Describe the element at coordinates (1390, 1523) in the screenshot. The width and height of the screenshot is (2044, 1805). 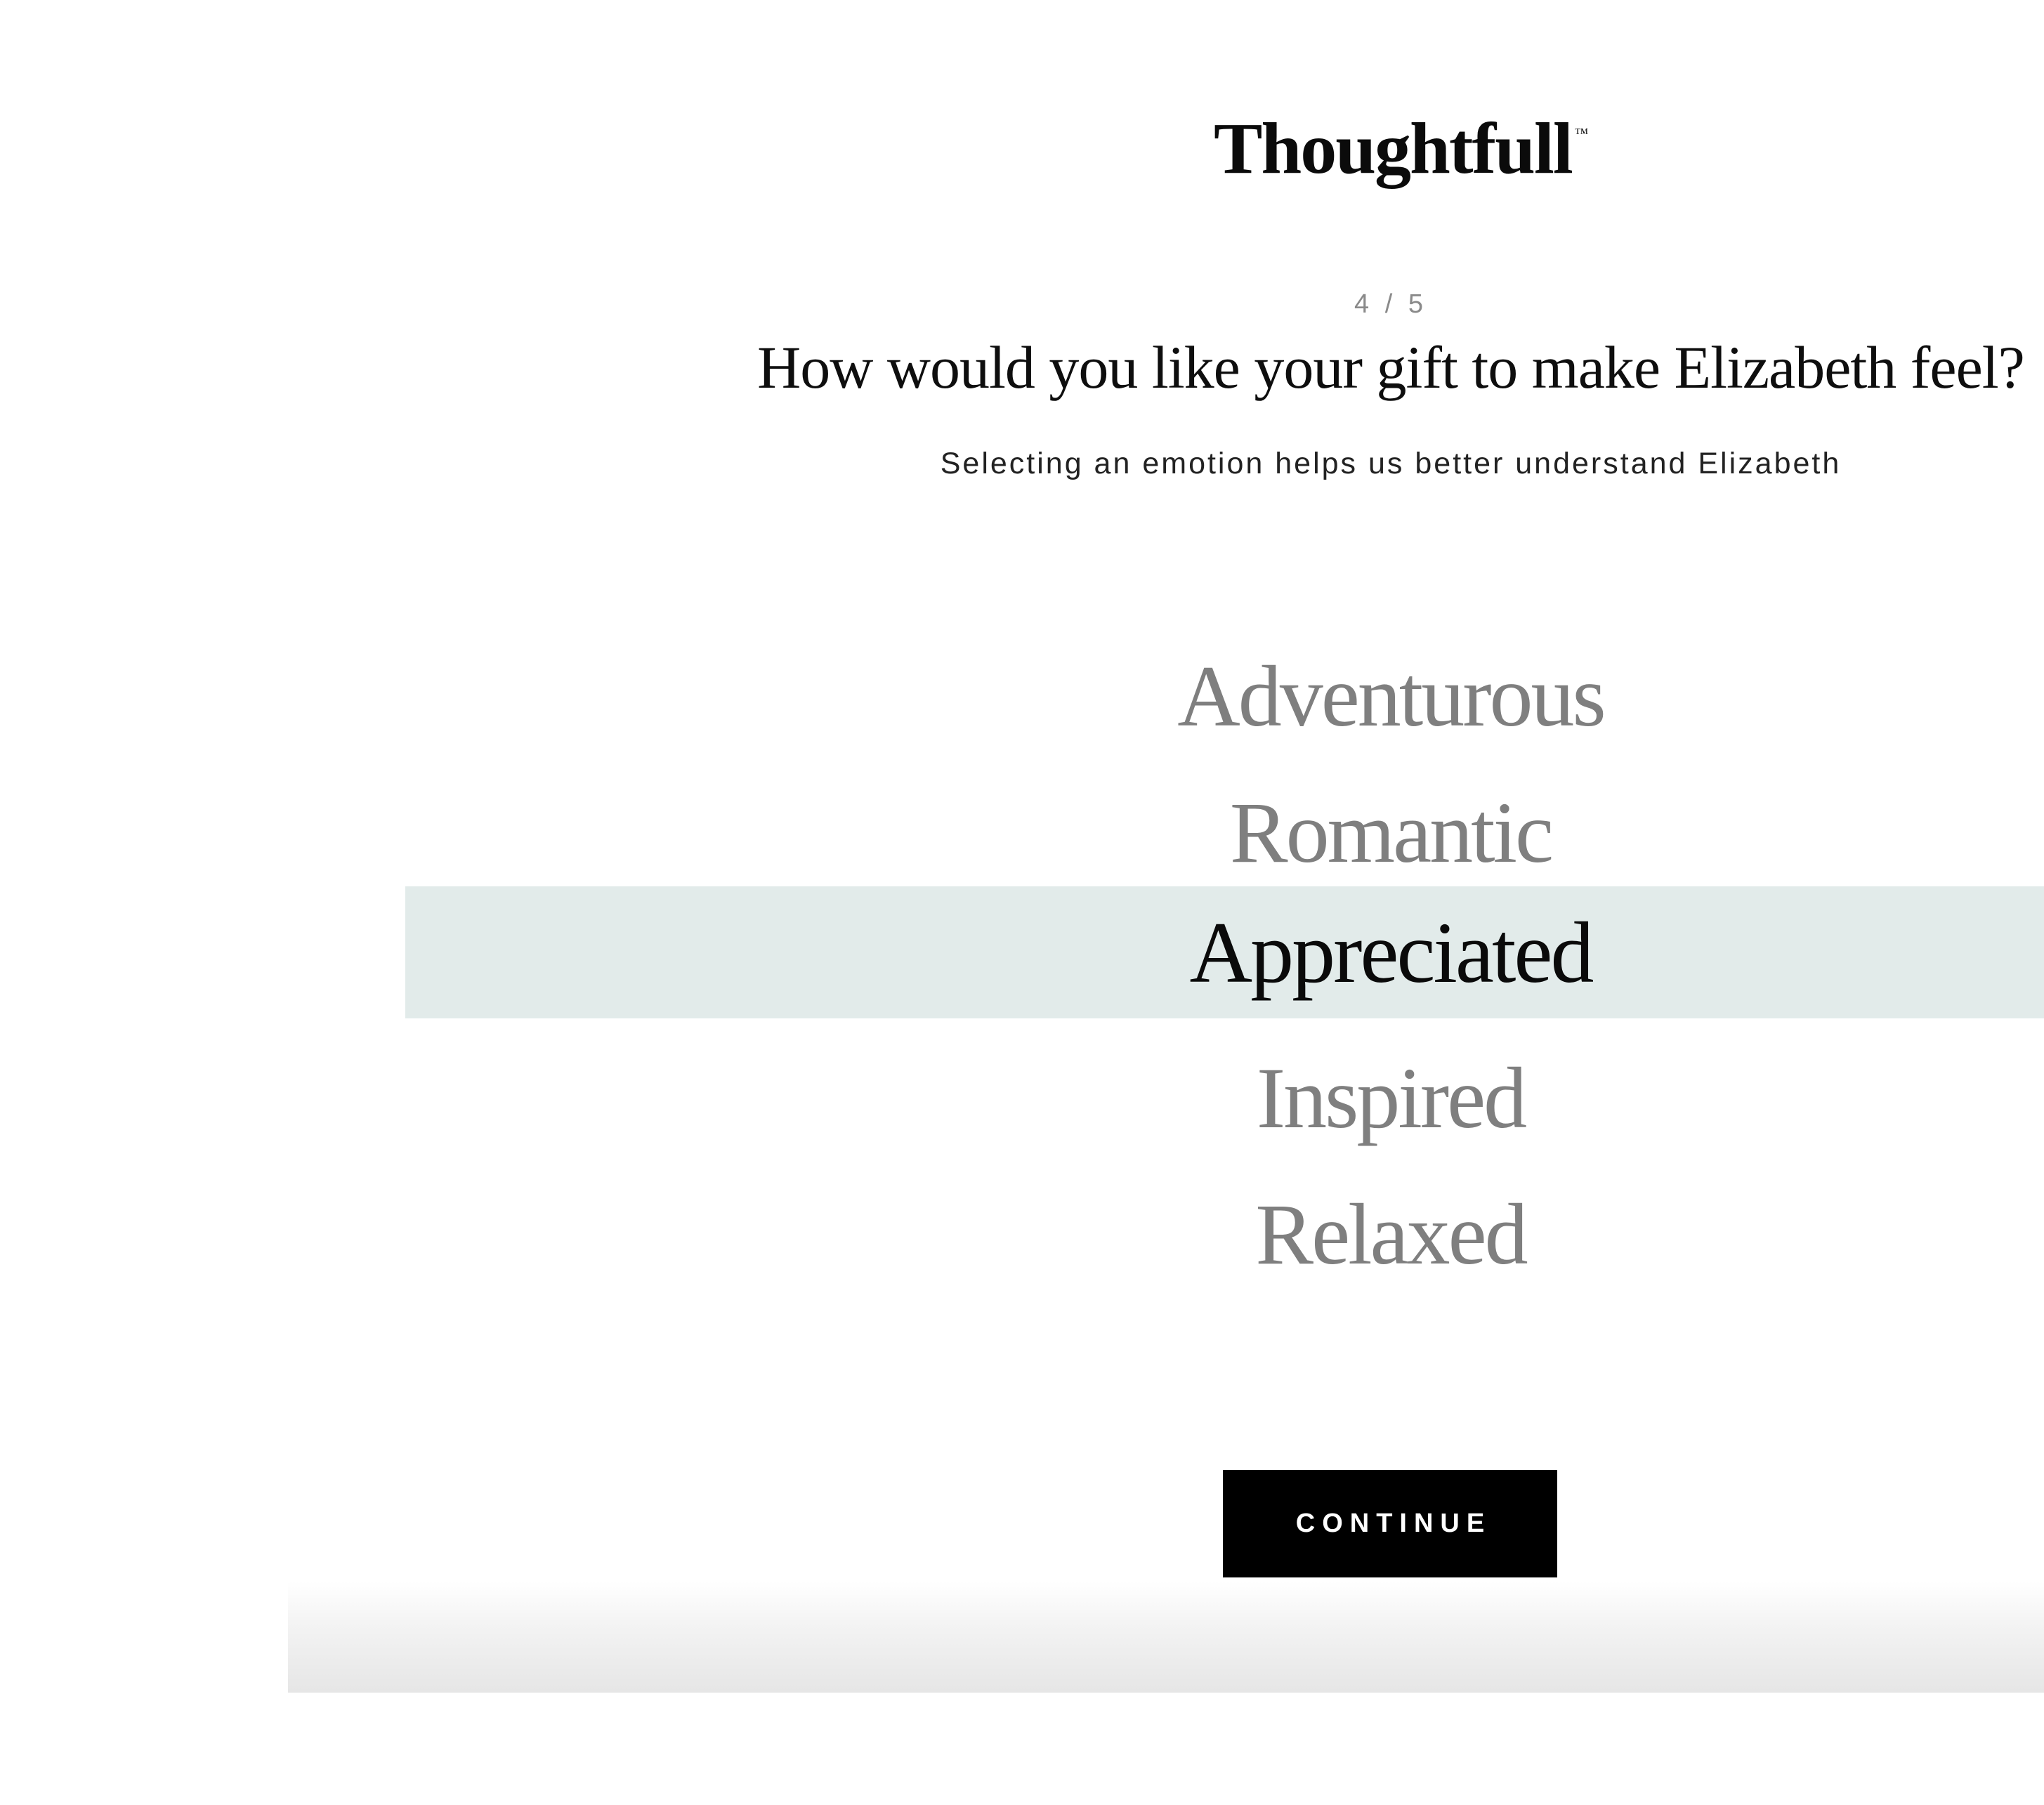
I see `continue-button: CONTINUE` at that location.